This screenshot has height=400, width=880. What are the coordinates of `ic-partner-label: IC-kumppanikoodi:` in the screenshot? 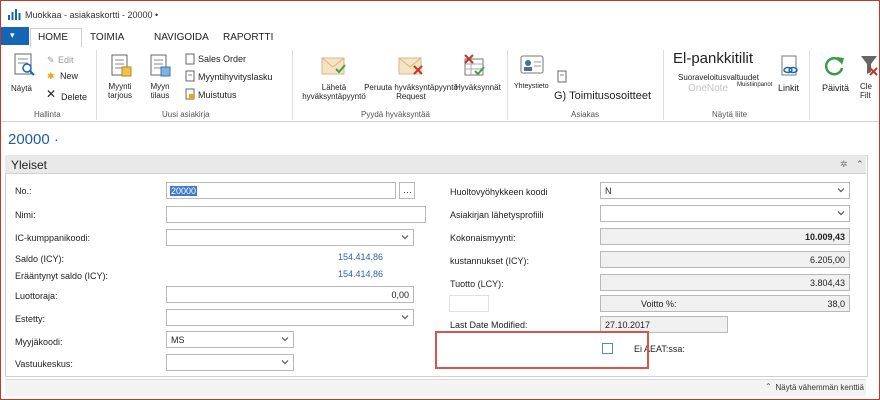 It's located at (53, 238).